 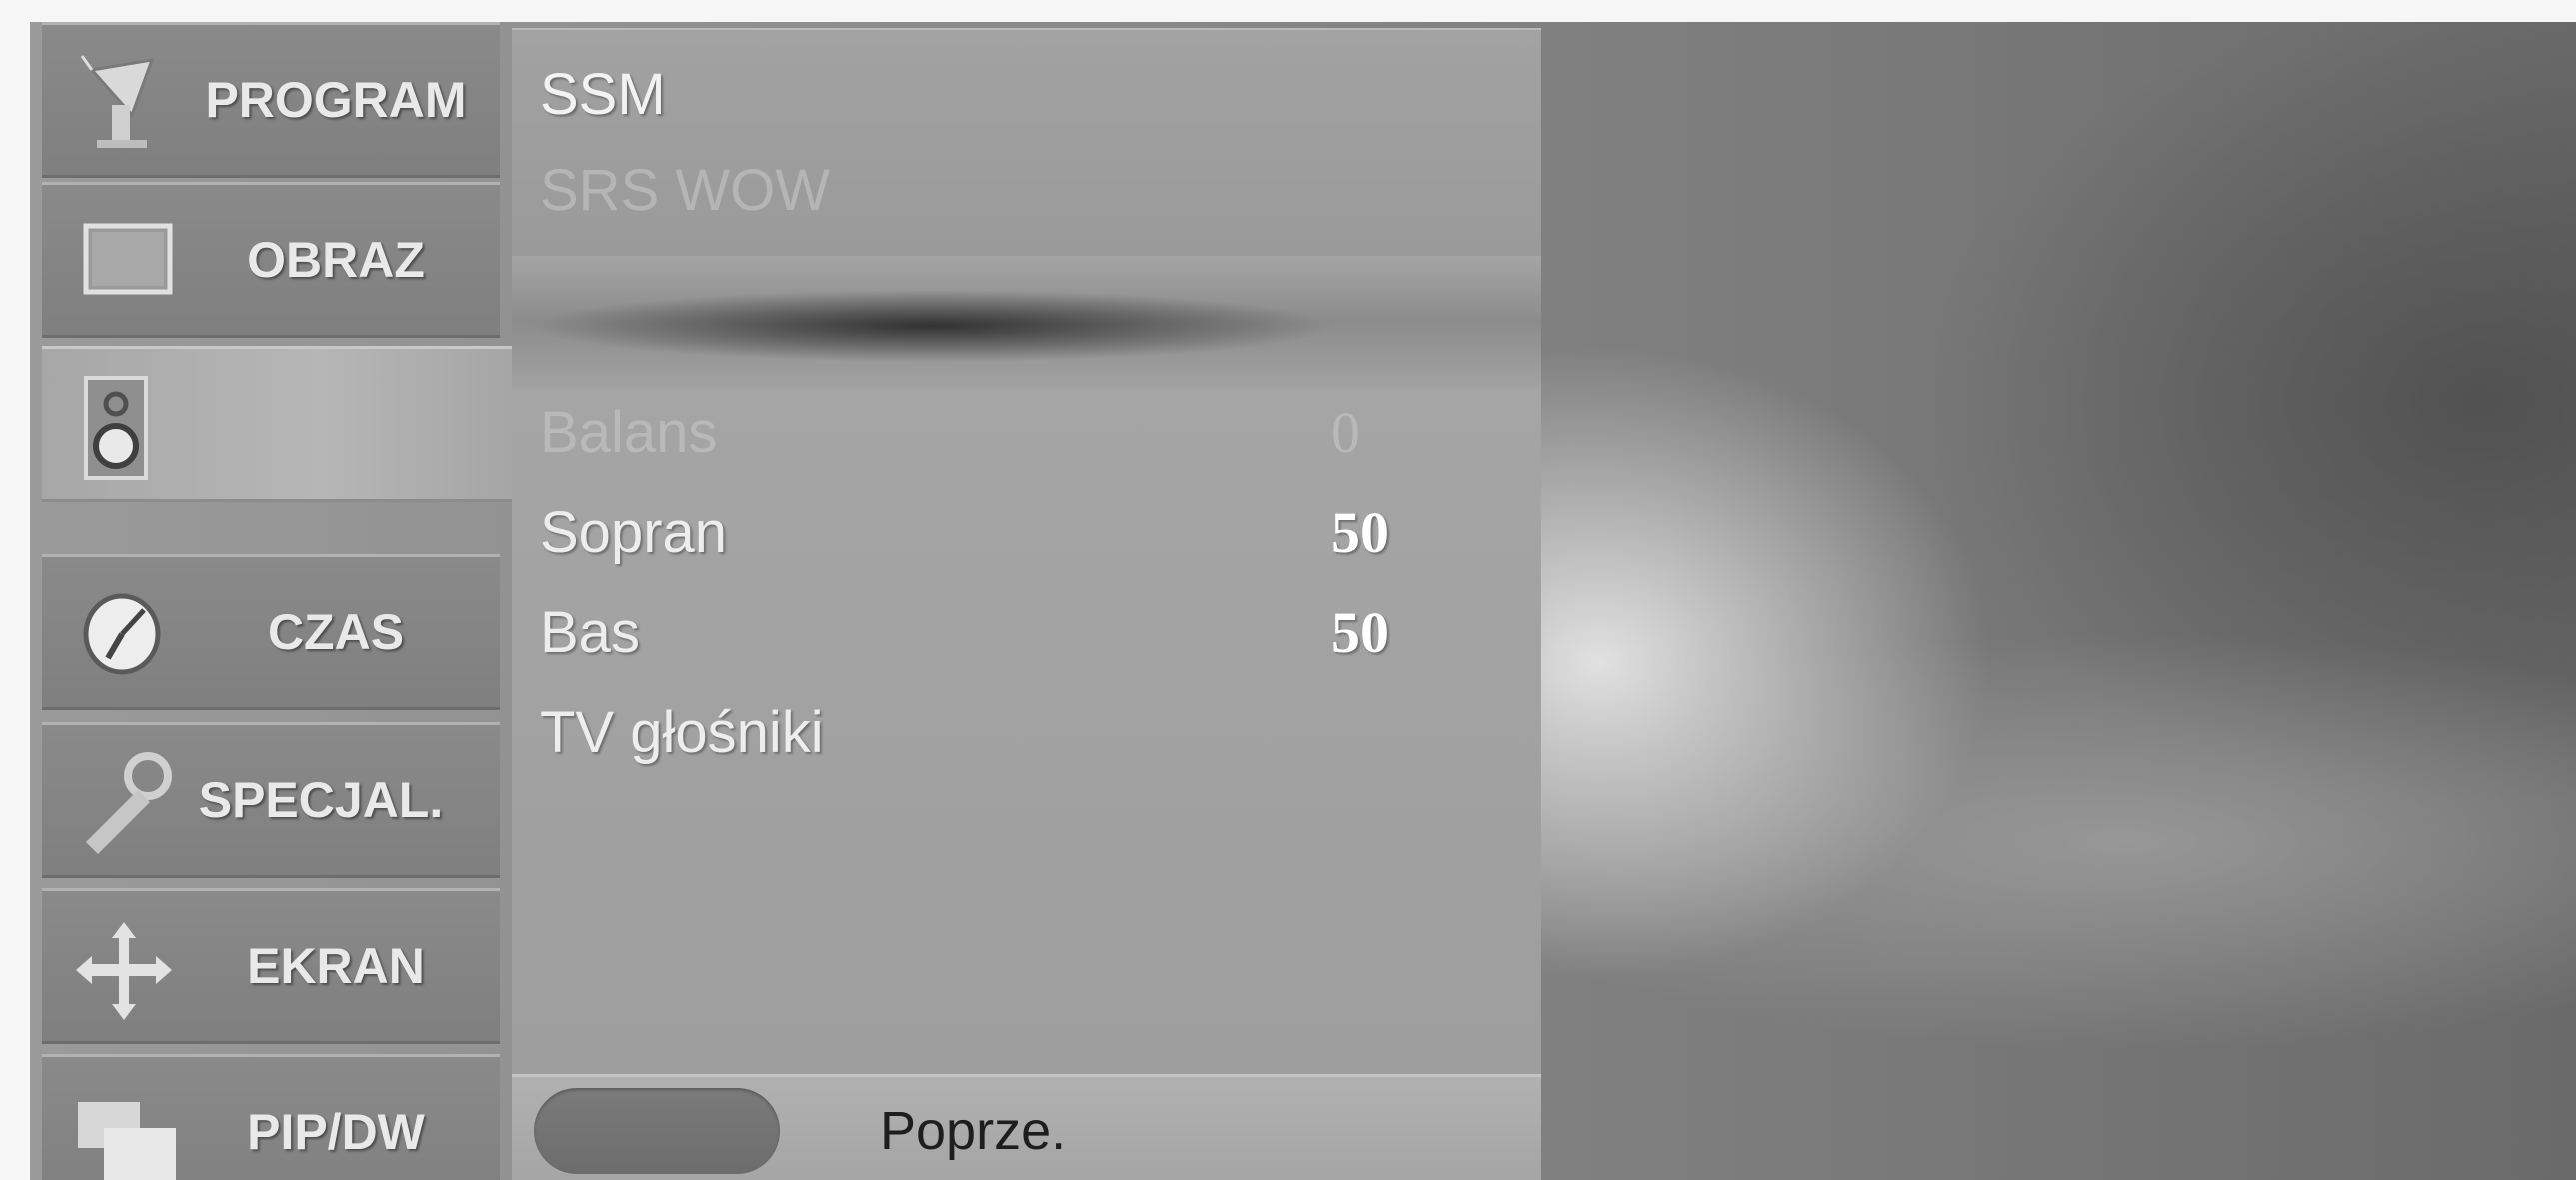 I want to click on sidebar-item-pip: PIP/DW, so click(x=271, y=1117).